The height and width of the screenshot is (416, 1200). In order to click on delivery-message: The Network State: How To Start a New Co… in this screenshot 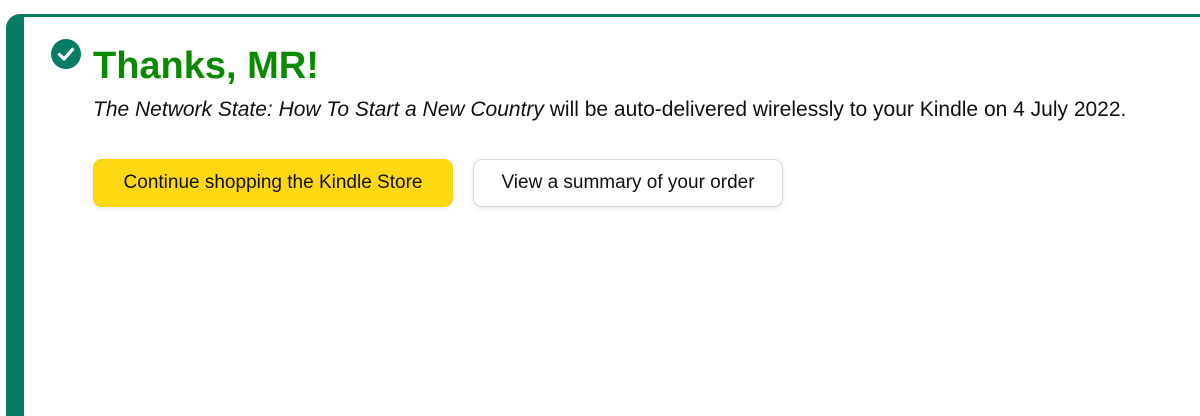, I will do `click(609, 110)`.